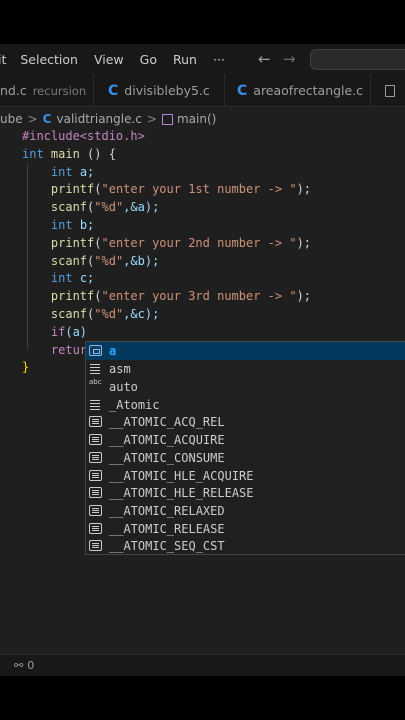  I want to click on tab-label: nd.c, so click(13, 90).